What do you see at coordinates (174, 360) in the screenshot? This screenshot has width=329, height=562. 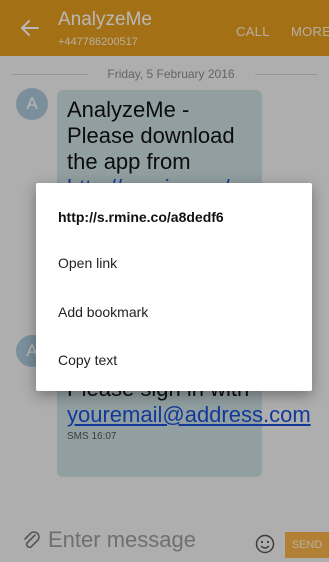 I see `menu-item-copy-text: Copy text` at bounding box center [174, 360].